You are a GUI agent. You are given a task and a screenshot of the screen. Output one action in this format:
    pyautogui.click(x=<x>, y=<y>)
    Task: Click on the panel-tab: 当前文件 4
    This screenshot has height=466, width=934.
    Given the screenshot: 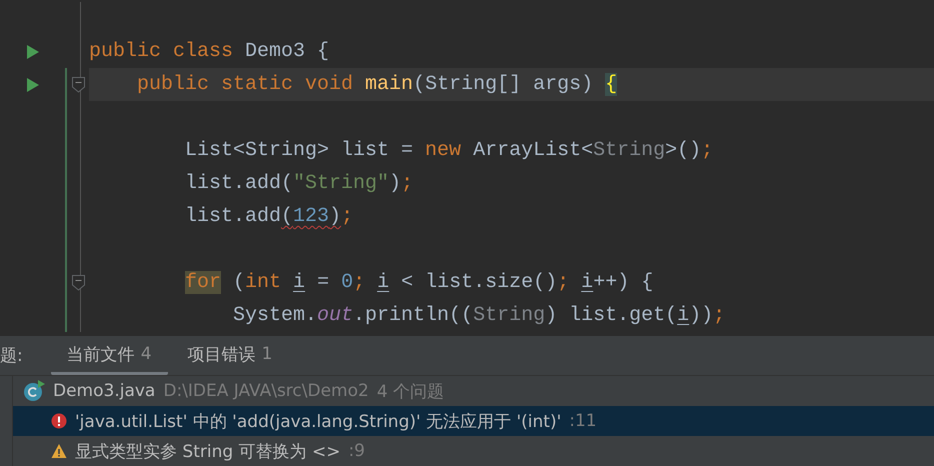 What is the action you would take?
    pyautogui.click(x=109, y=355)
    